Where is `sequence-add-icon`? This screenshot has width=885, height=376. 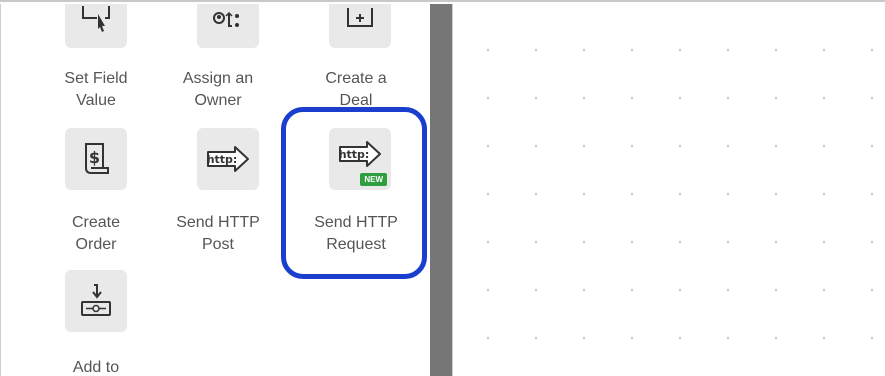 sequence-add-icon is located at coordinates (96, 300).